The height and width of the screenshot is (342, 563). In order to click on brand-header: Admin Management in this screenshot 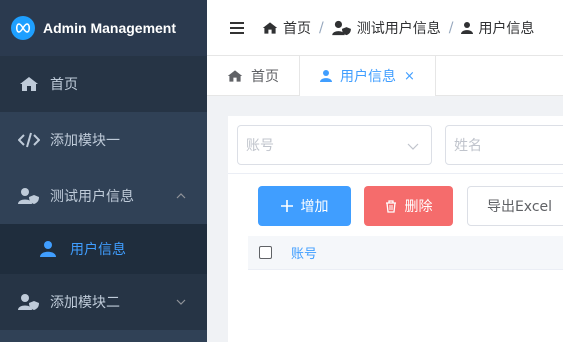, I will do `click(103, 28)`.